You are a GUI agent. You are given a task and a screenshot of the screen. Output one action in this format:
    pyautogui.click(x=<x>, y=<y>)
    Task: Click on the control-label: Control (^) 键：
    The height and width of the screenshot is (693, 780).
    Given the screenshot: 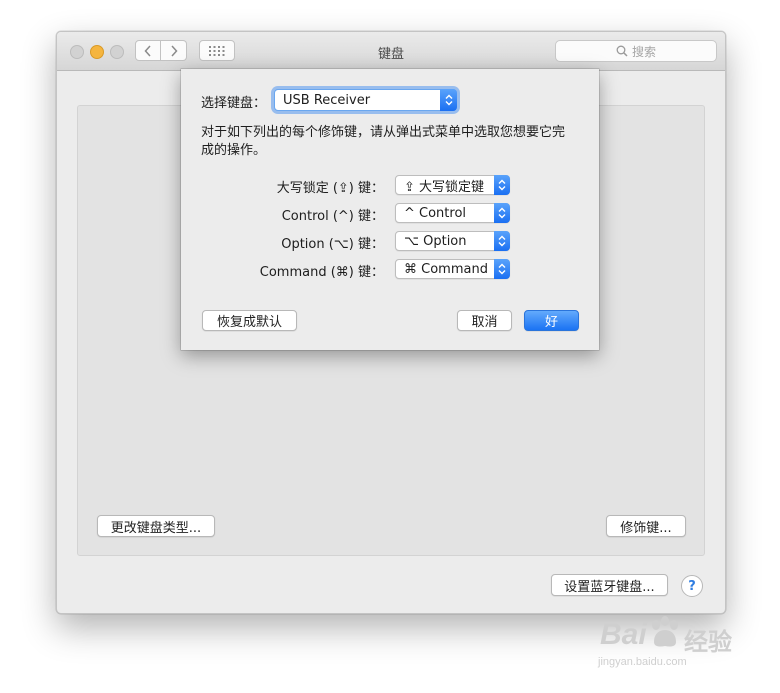 What is the action you would take?
    pyautogui.click(x=332, y=216)
    